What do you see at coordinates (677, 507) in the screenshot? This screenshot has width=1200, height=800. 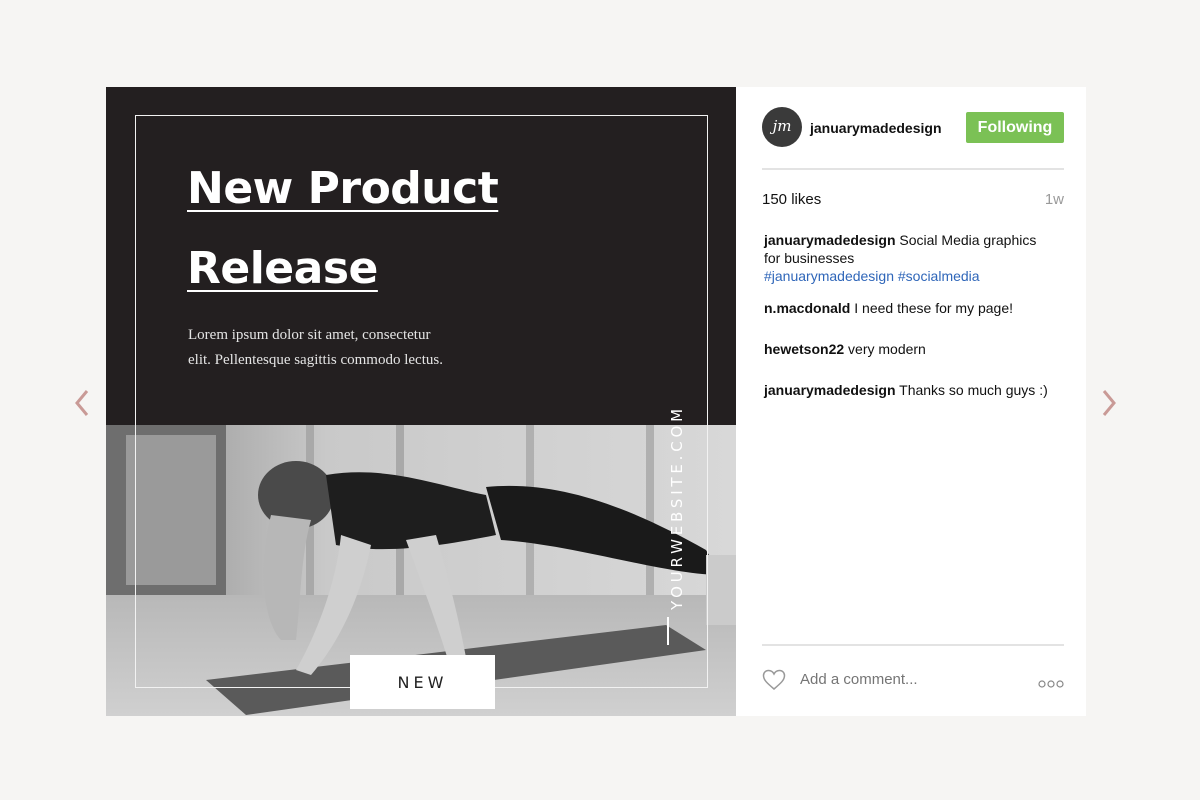 I see `website-text: YOURWEBSITE.COM` at bounding box center [677, 507].